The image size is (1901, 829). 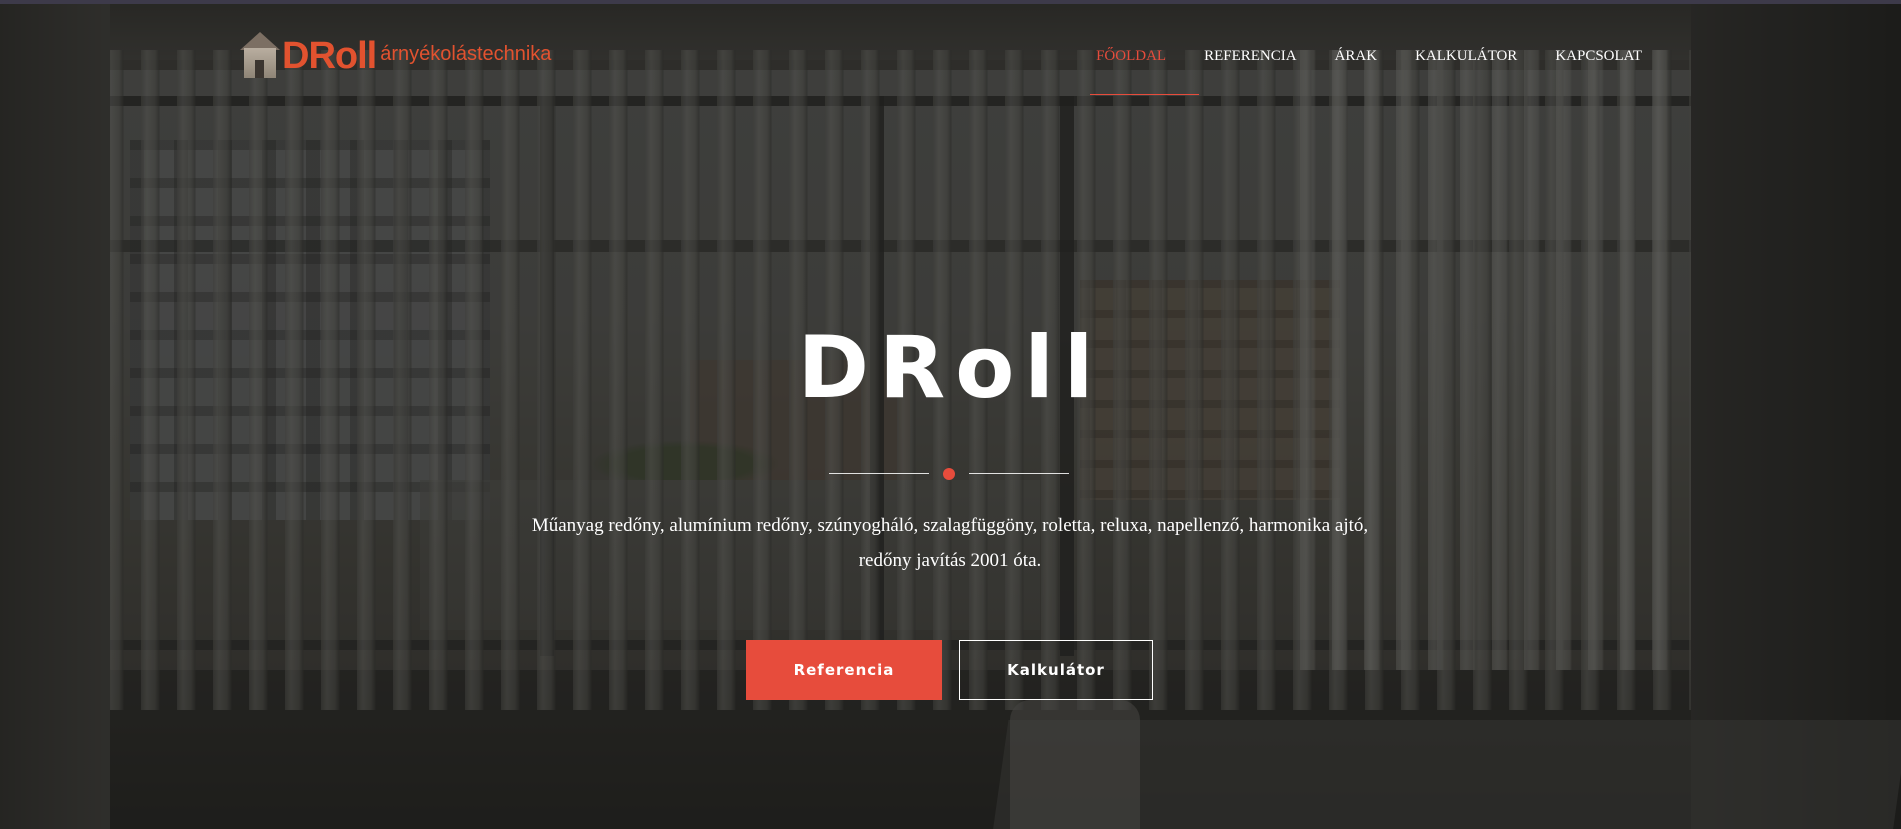 I want to click on logo-text: DRoll, so click(x=329, y=56).